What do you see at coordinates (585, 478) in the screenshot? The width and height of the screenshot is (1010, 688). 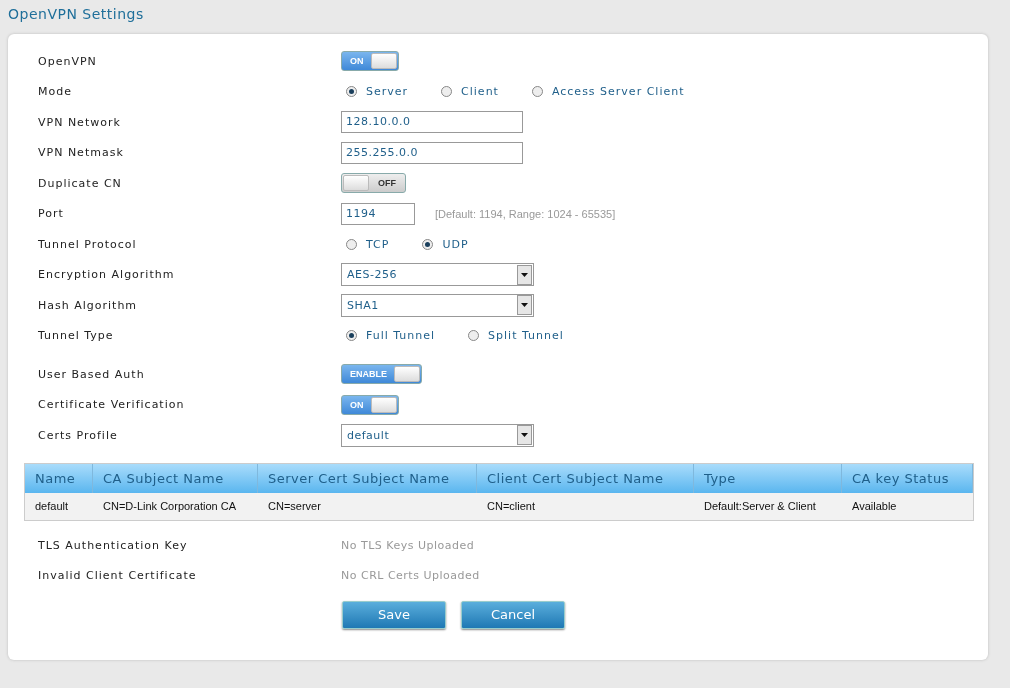 I see `column-header: Client Cert Subject Name` at bounding box center [585, 478].